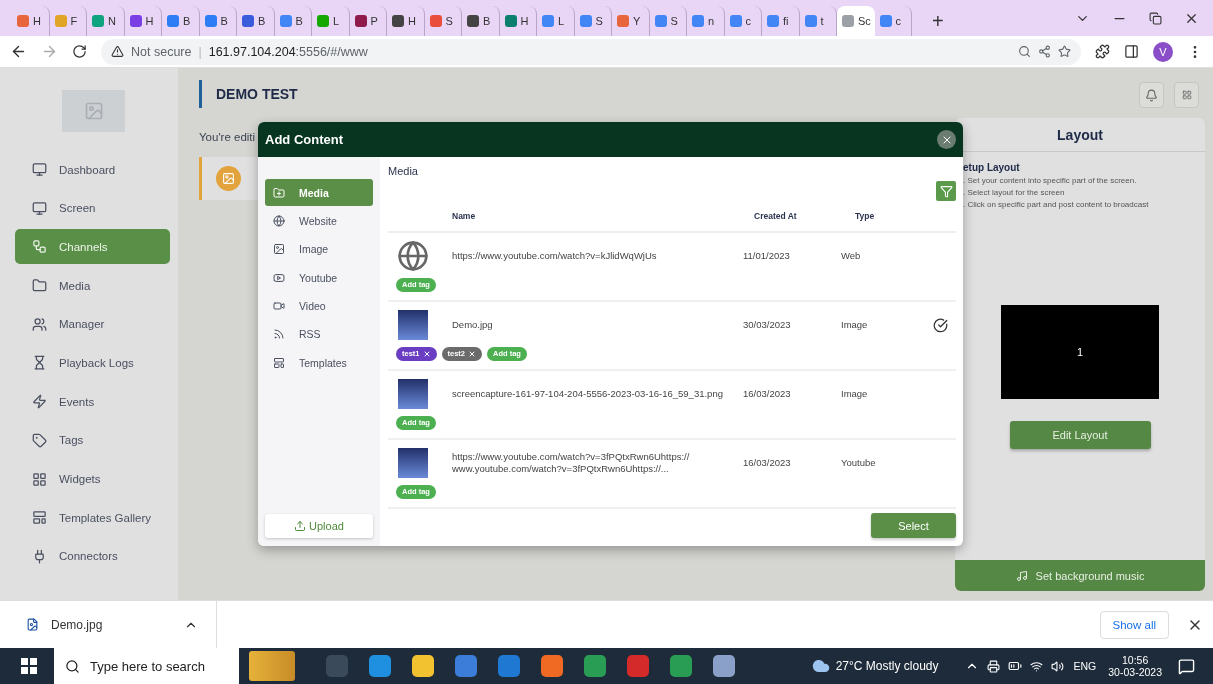  What do you see at coordinates (1014, 666) in the screenshot?
I see `battery-icon` at bounding box center [1014, 666].